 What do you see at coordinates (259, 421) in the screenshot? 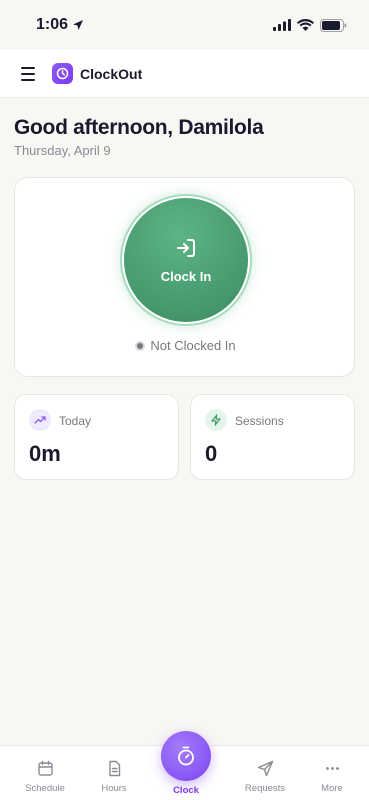
I see `stat-label-sessions: Sessions` at bounding box center [259, 421].